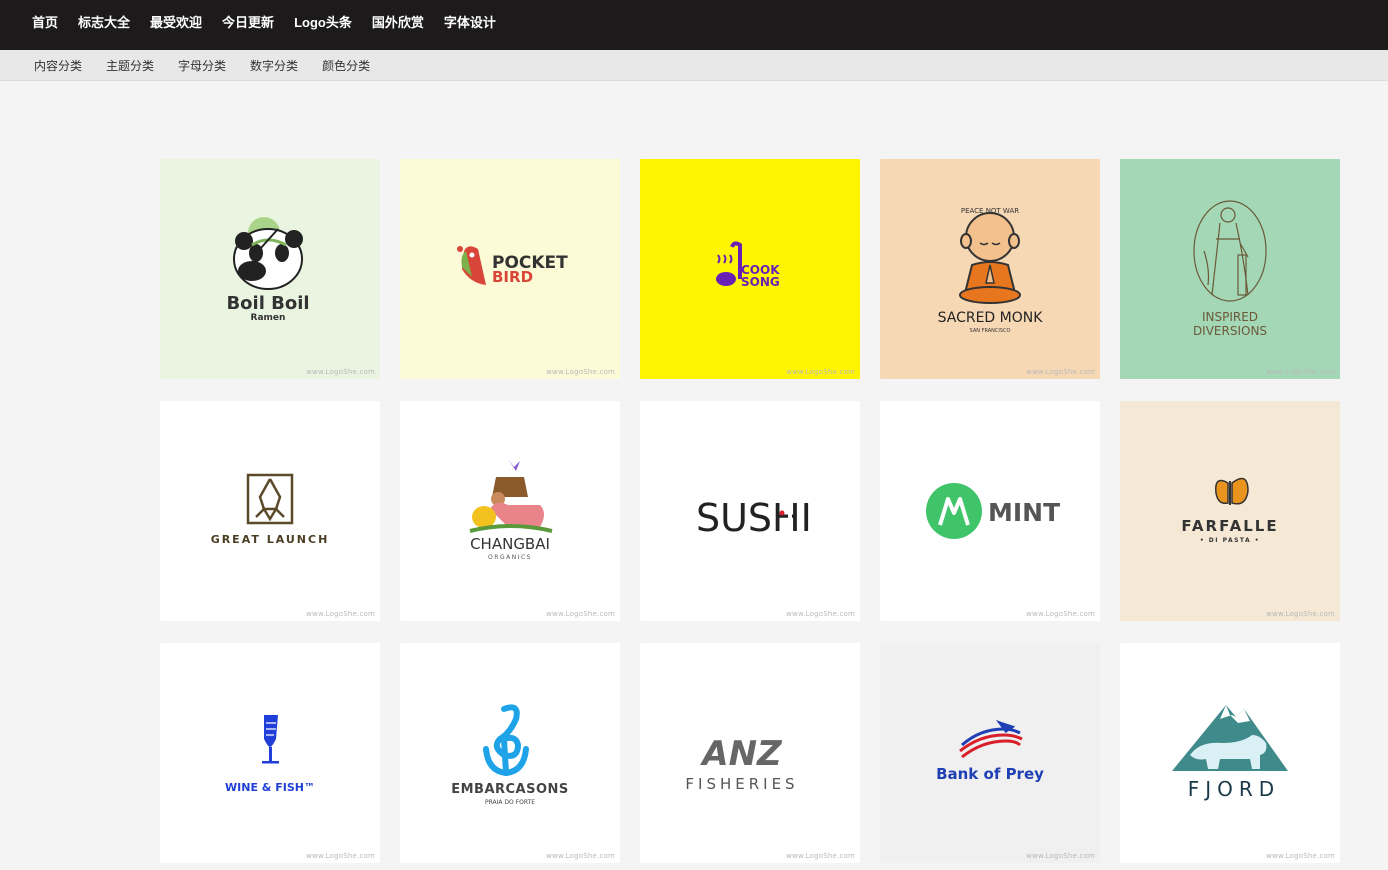 This screenshot has height=870, width=1388. Describe the element at coordinates (58, 65) in the screenshot. I see `category-content: 内容分类` at that location.